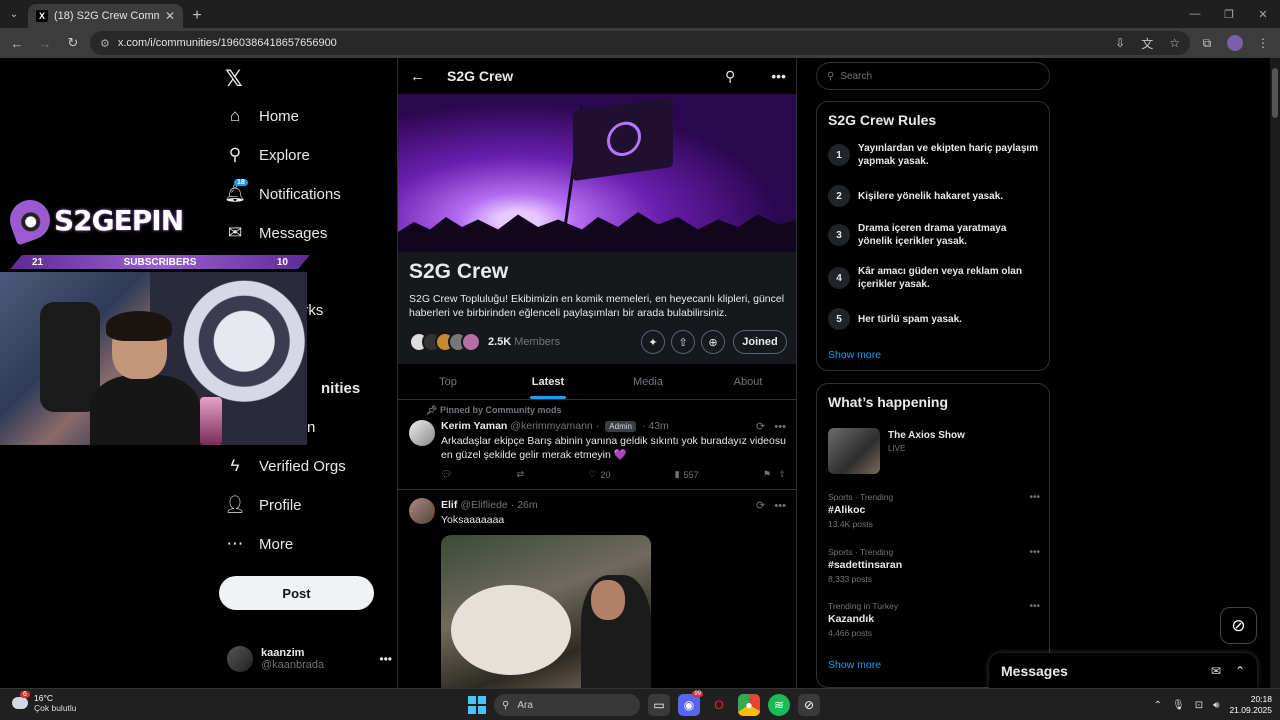  What do you see at coordinates (551, 426) in the screenshot?
I see `author-handle: @kerimmyamann` at bounding box center [551, 426].